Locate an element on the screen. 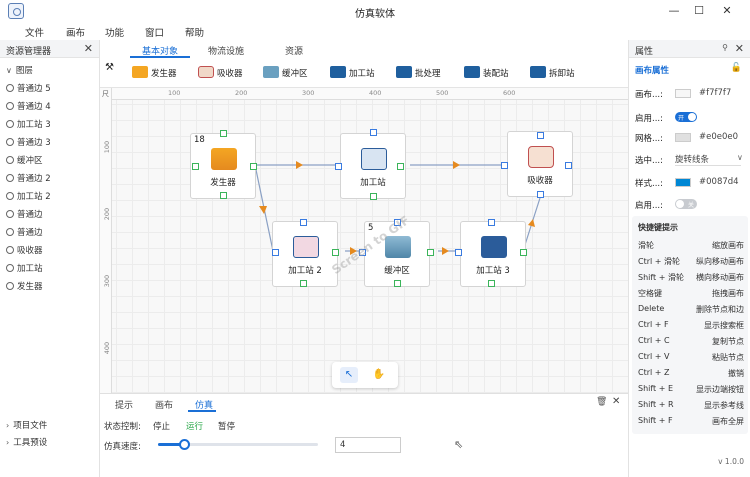 The image size is (750, 477). node-station-2: 加工站 2 is located at coordinates (305, 254).